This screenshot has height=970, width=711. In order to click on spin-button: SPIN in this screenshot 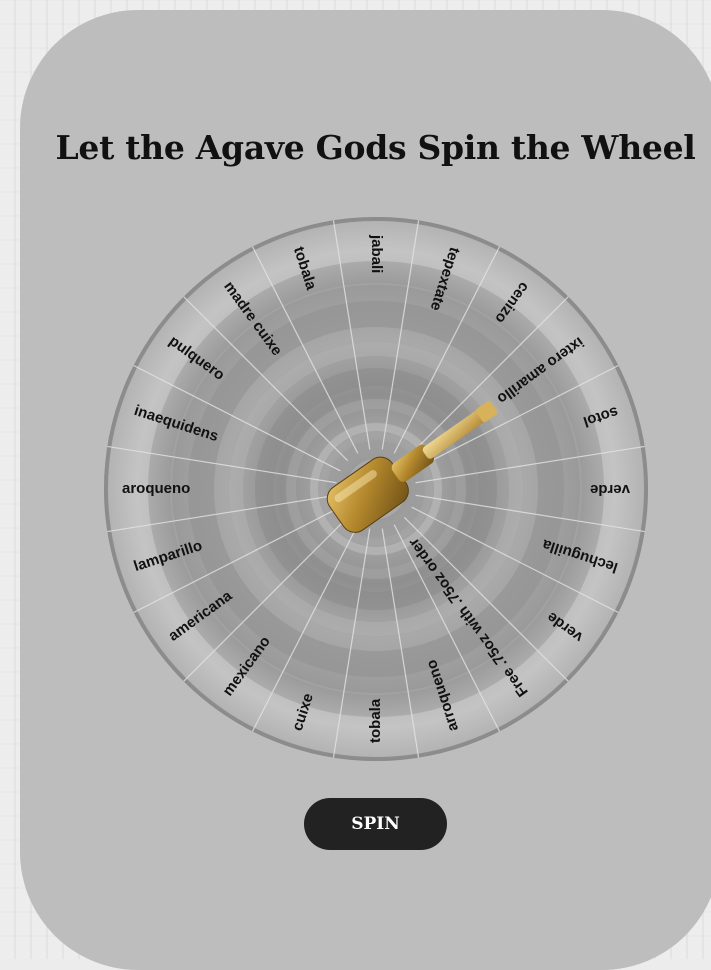, I will do `click(375, 824)`.